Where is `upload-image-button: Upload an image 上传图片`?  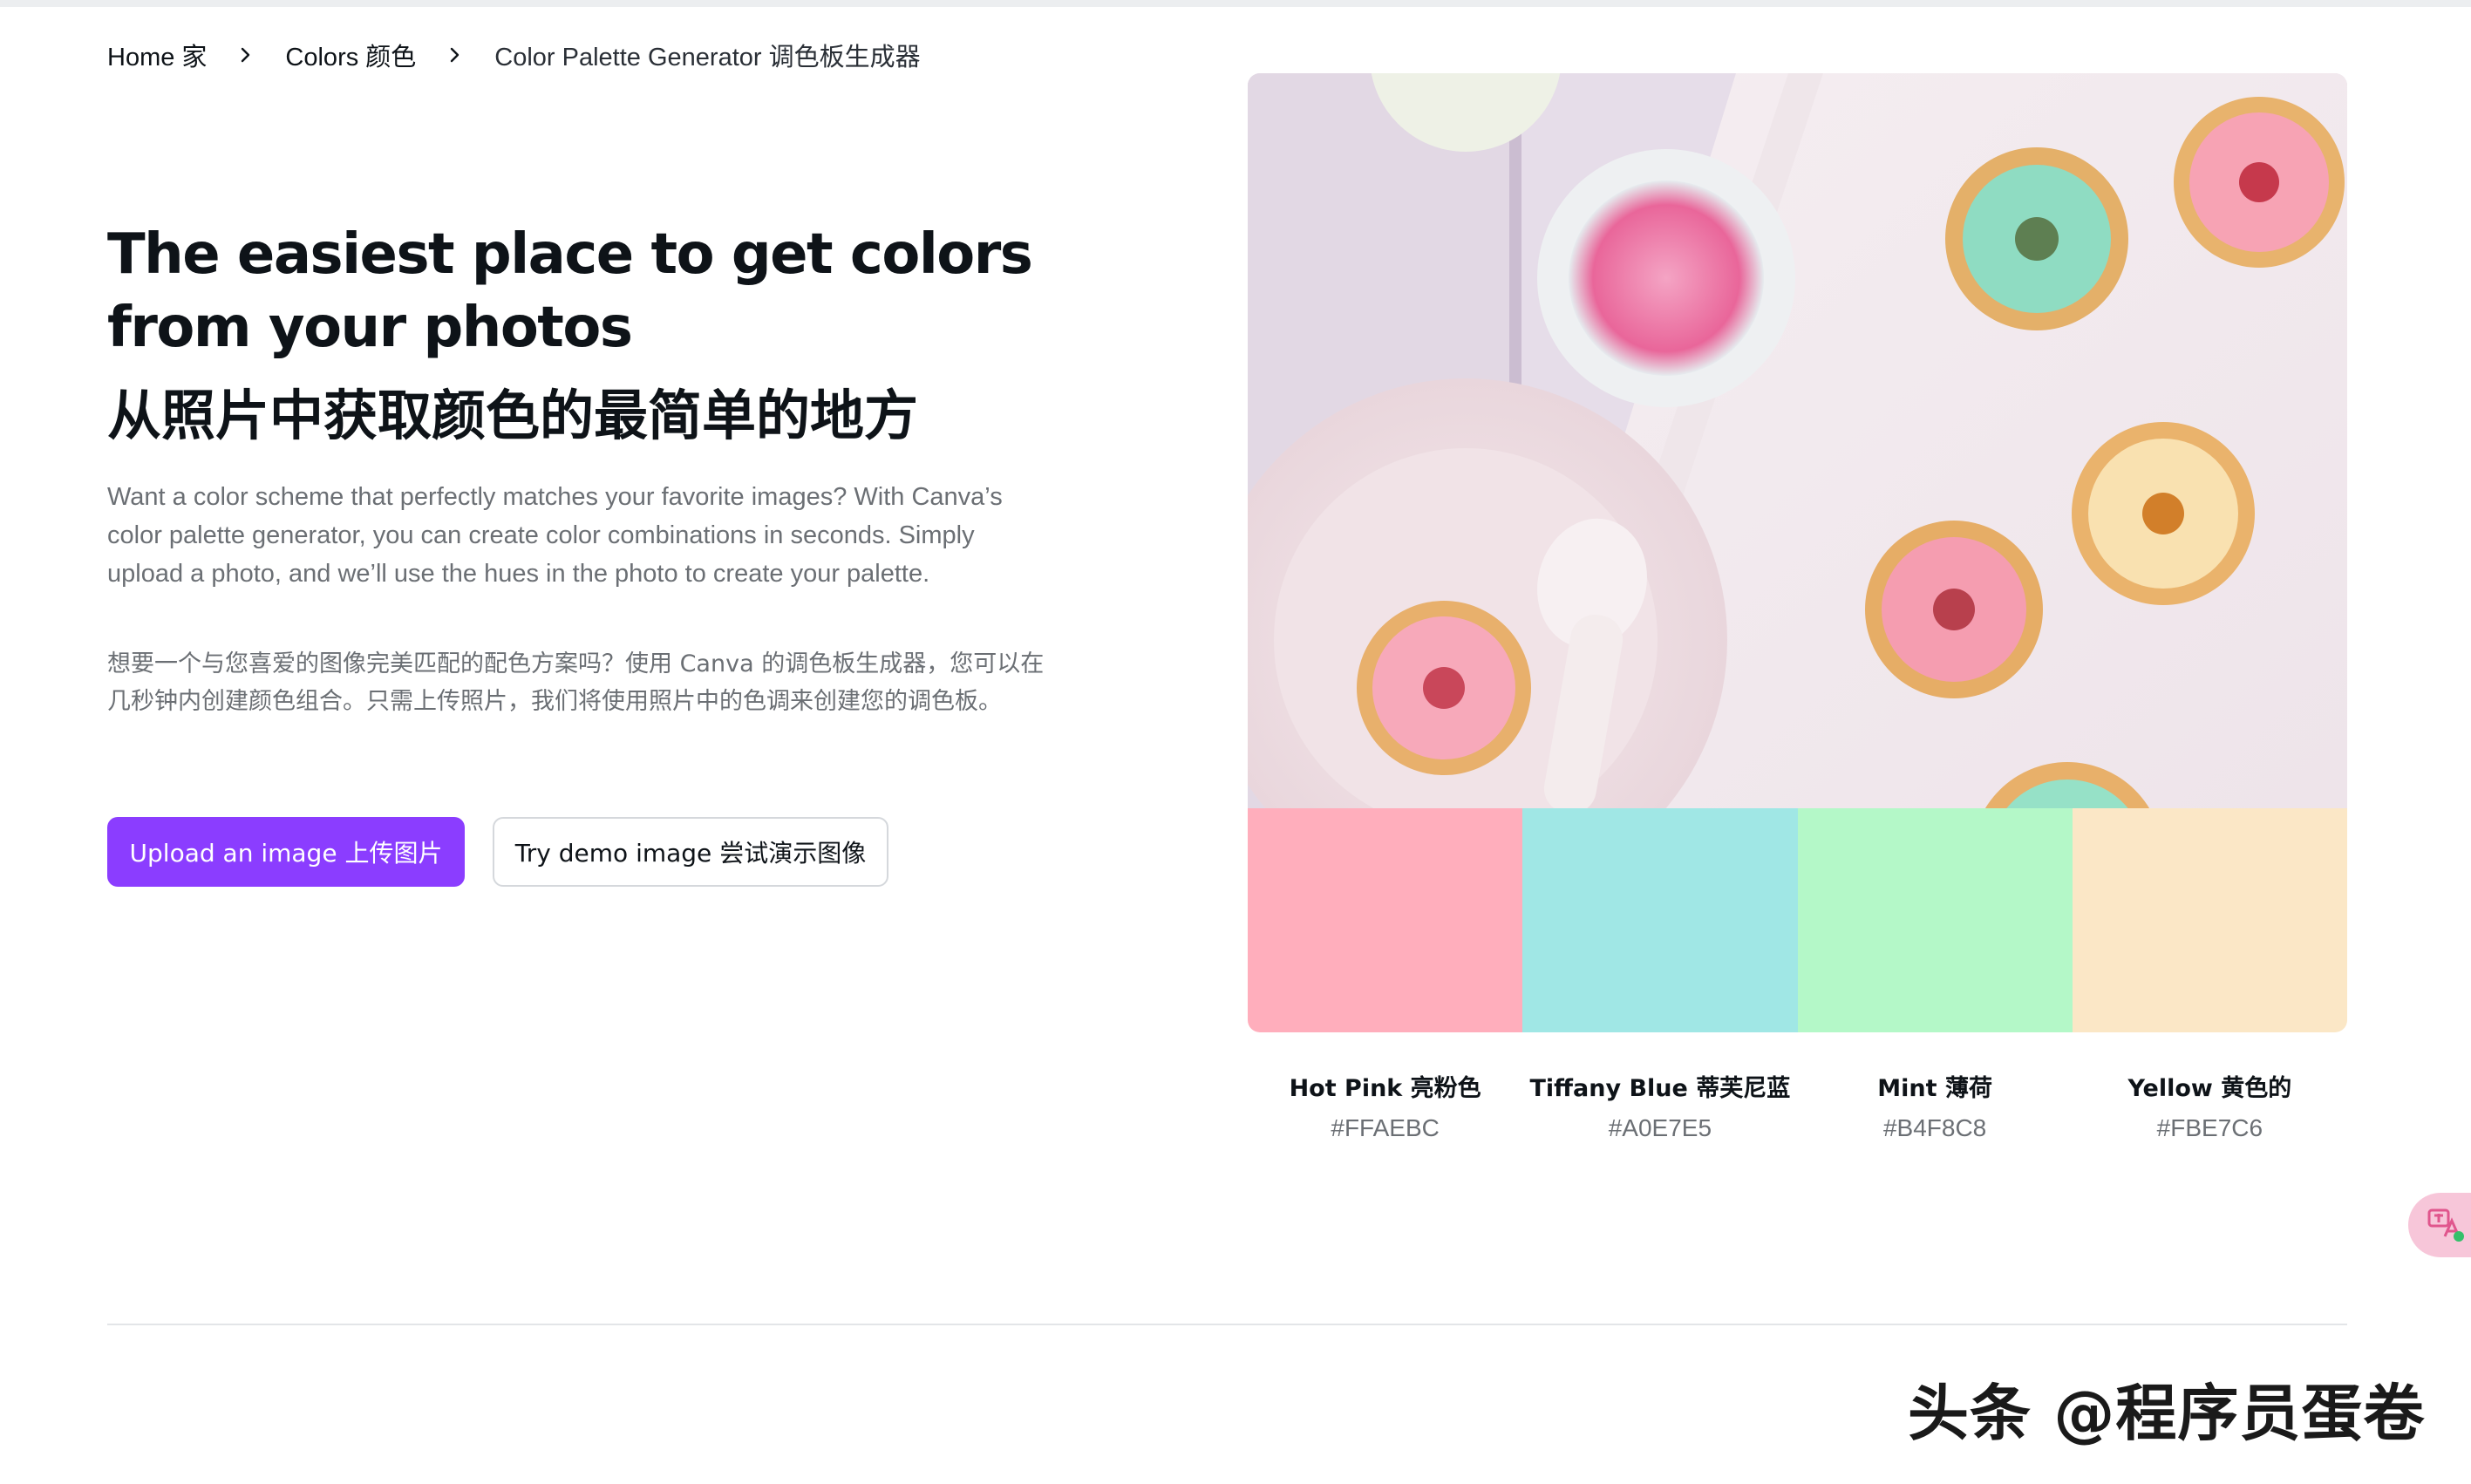
upload-image-button: Upload an image 上传图片 is located at coordinates (286, 852).